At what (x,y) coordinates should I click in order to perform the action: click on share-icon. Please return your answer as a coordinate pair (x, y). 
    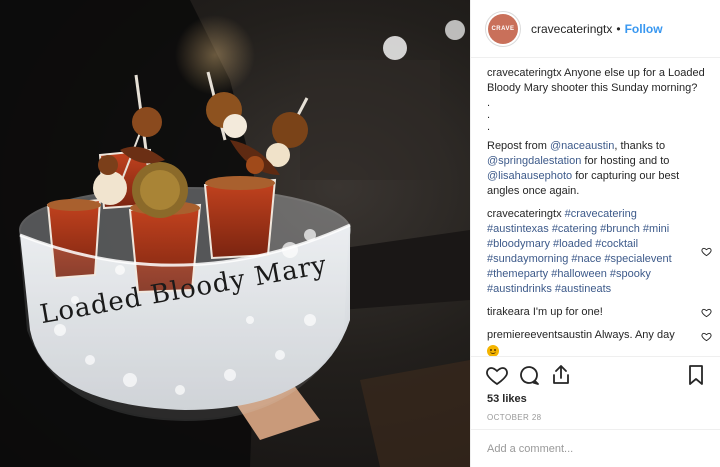
    Looking at the image, I should click on (561, 375).